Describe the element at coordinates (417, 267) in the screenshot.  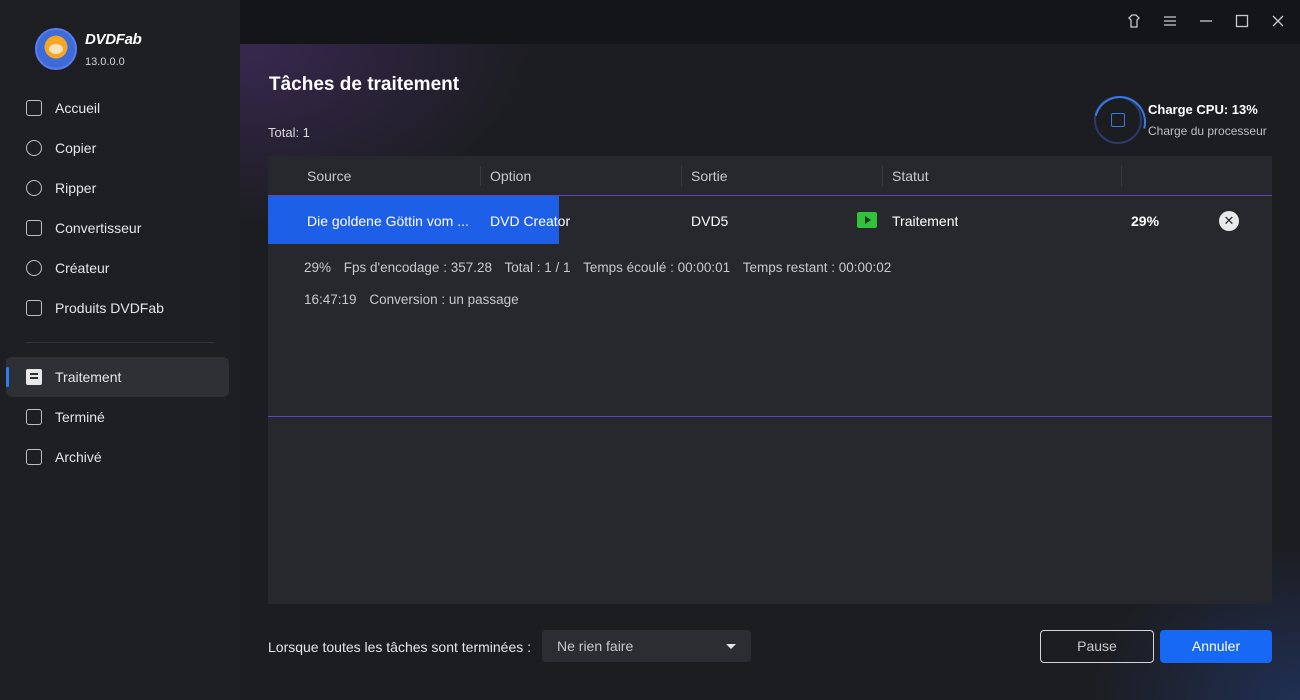
I see `detail-fps: Fps d'encodage : 357.28` at that location.